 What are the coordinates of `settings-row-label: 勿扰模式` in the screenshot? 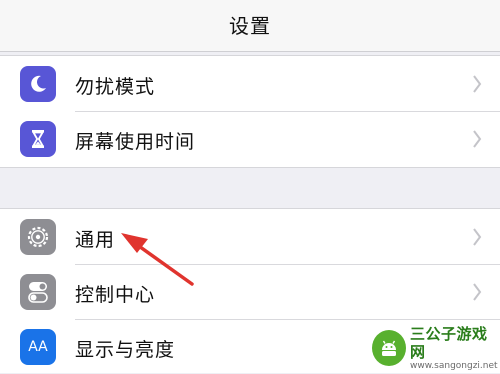 It's located at (115, 87).